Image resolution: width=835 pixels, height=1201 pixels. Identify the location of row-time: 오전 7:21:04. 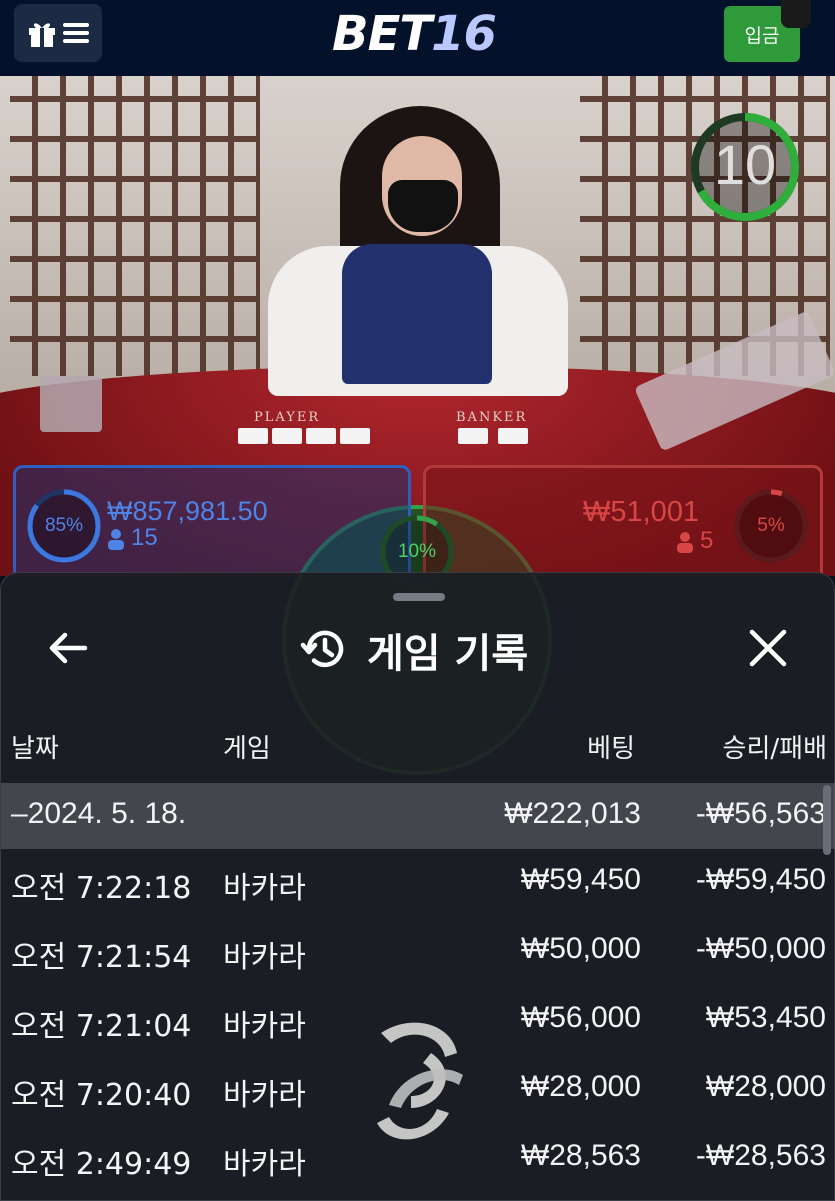
(101, 1026).